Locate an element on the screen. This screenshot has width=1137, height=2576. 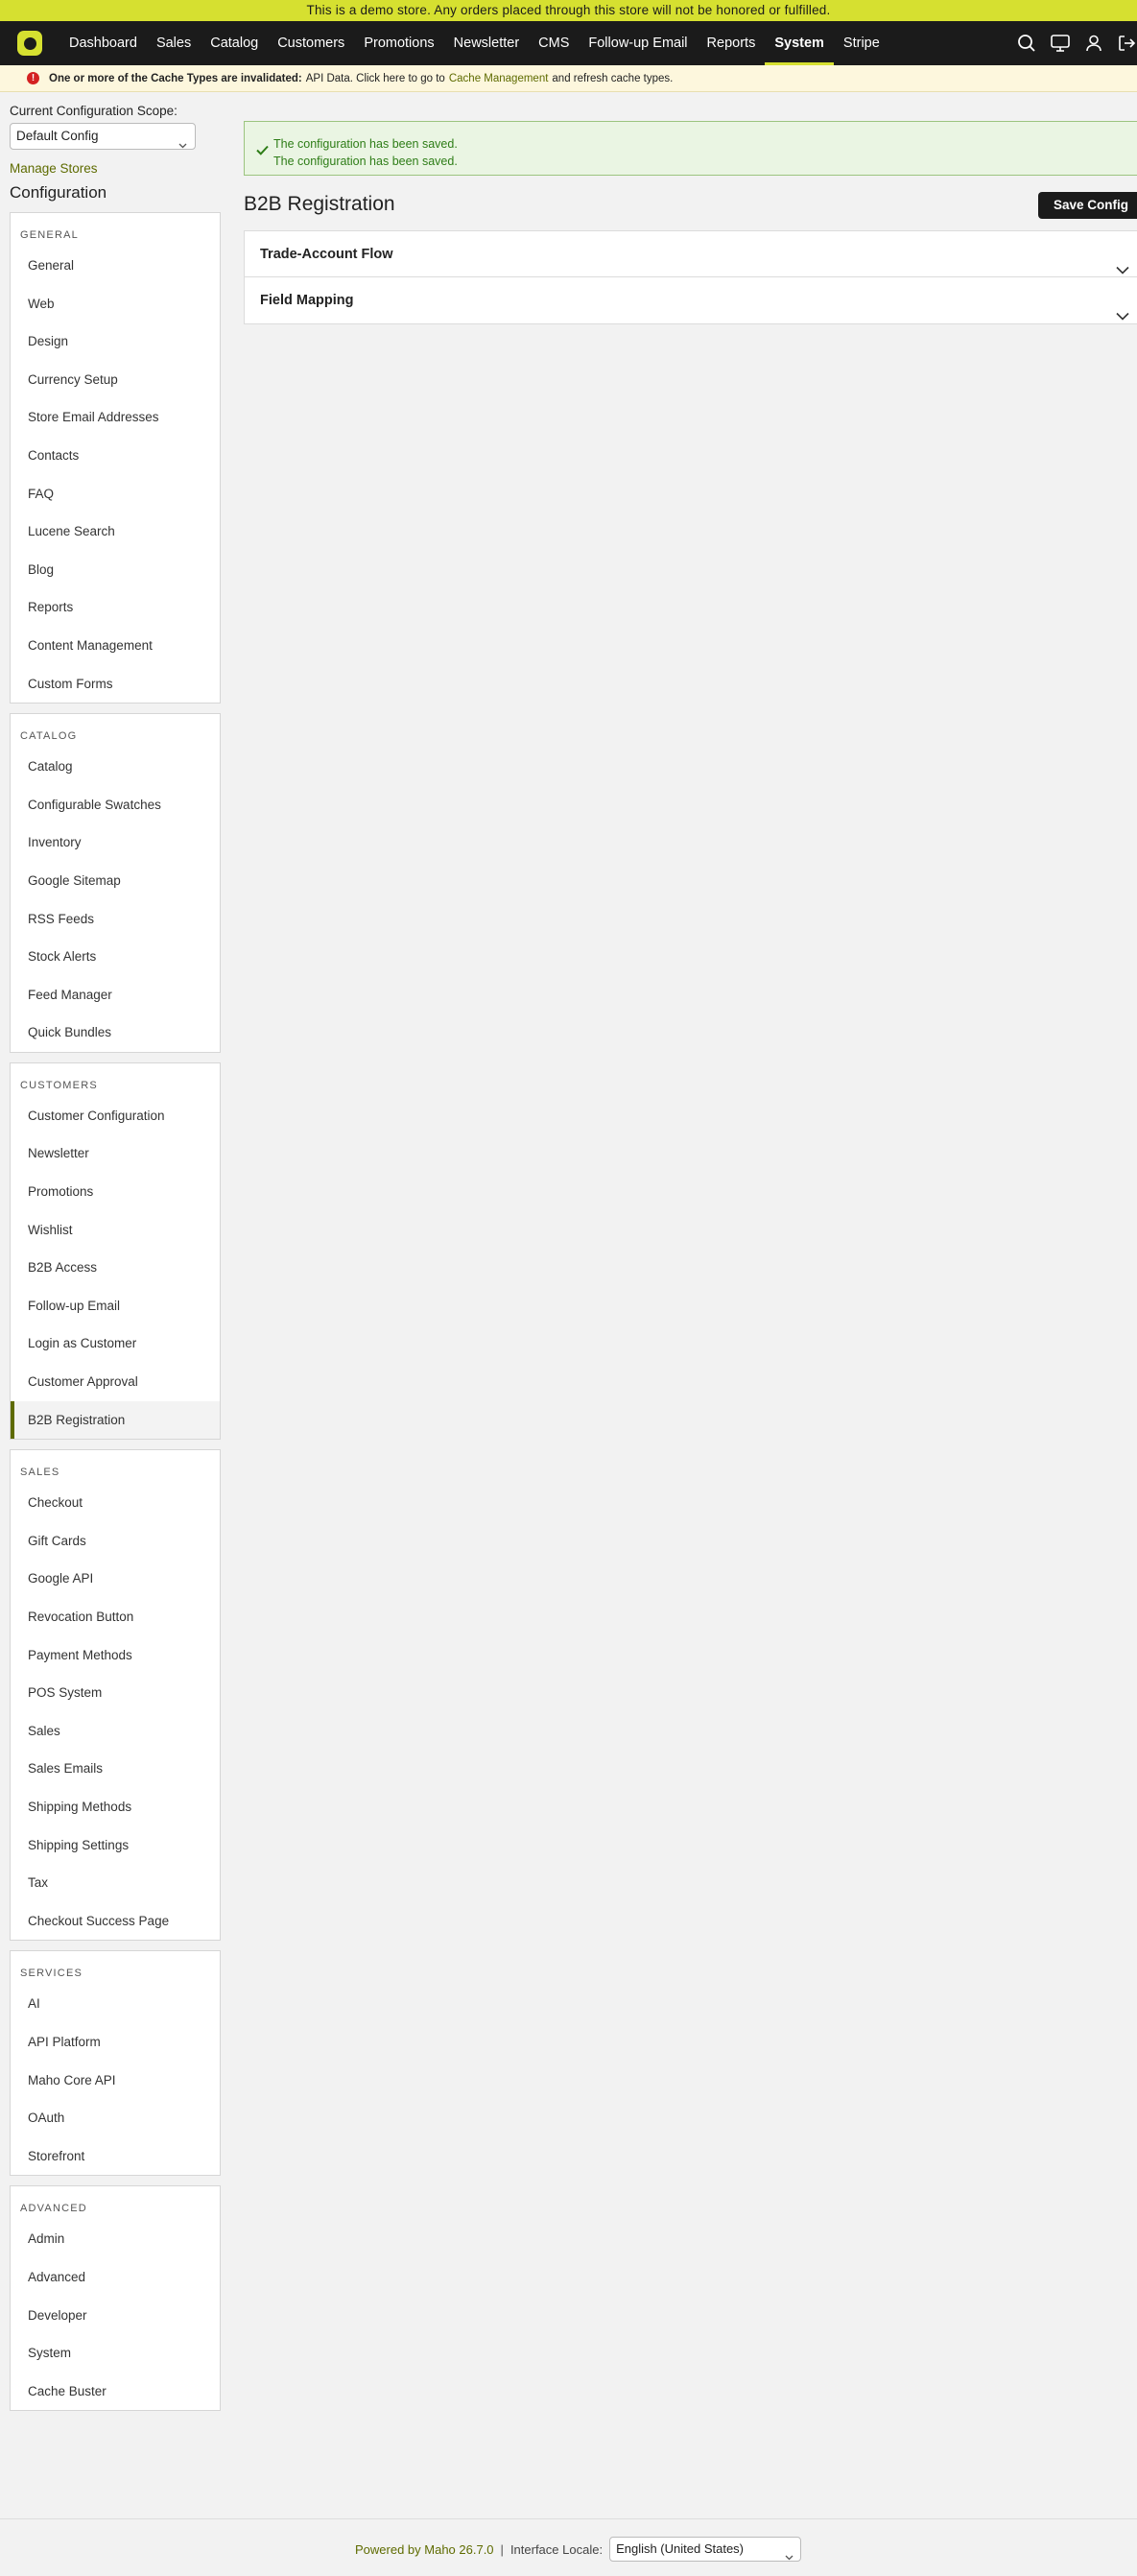
nav-item-stripe: Stripe is located at coordinates (861, 43).